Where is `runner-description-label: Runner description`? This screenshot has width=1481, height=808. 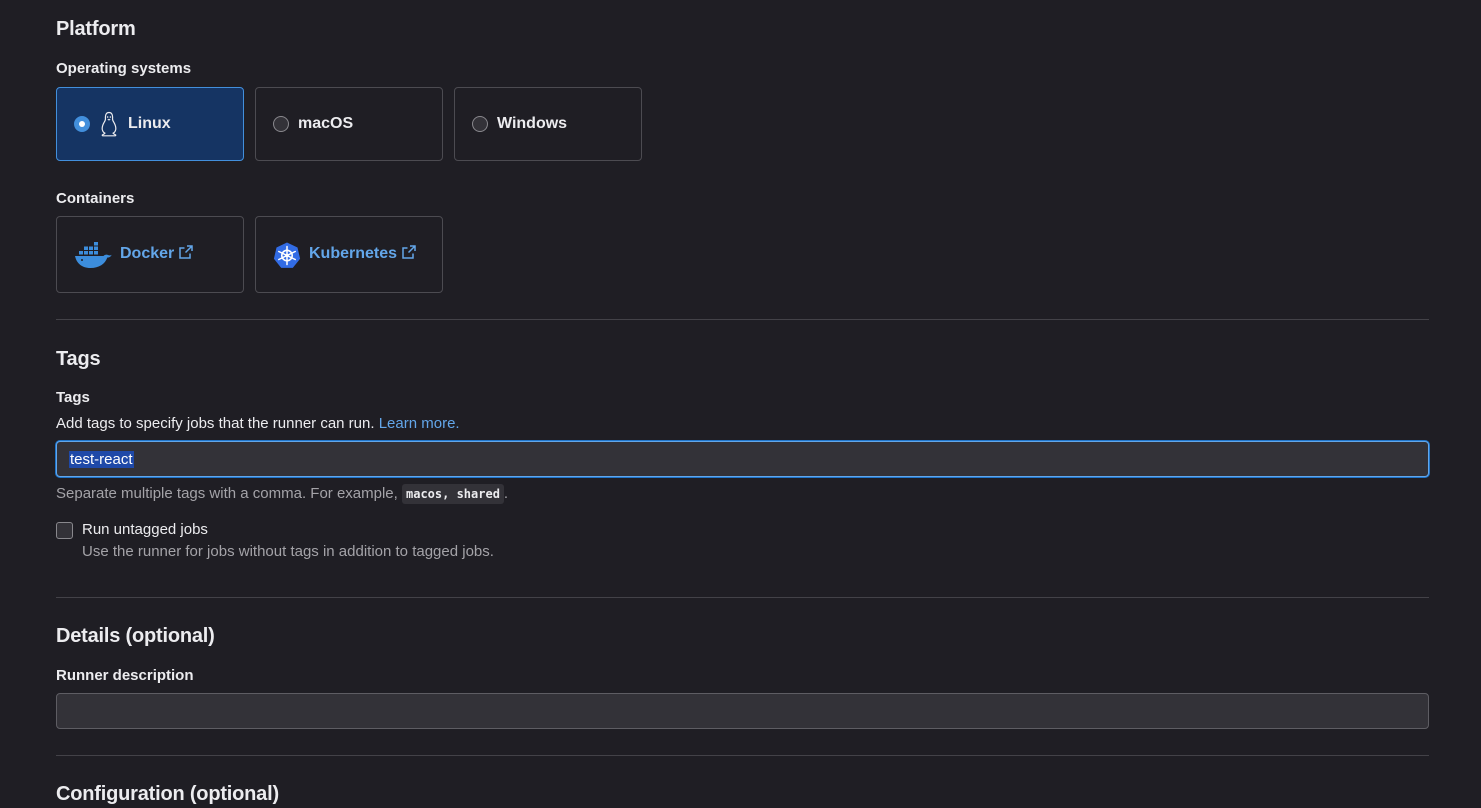
runner-description-label: Runner description is located at coordinates (125, 675).